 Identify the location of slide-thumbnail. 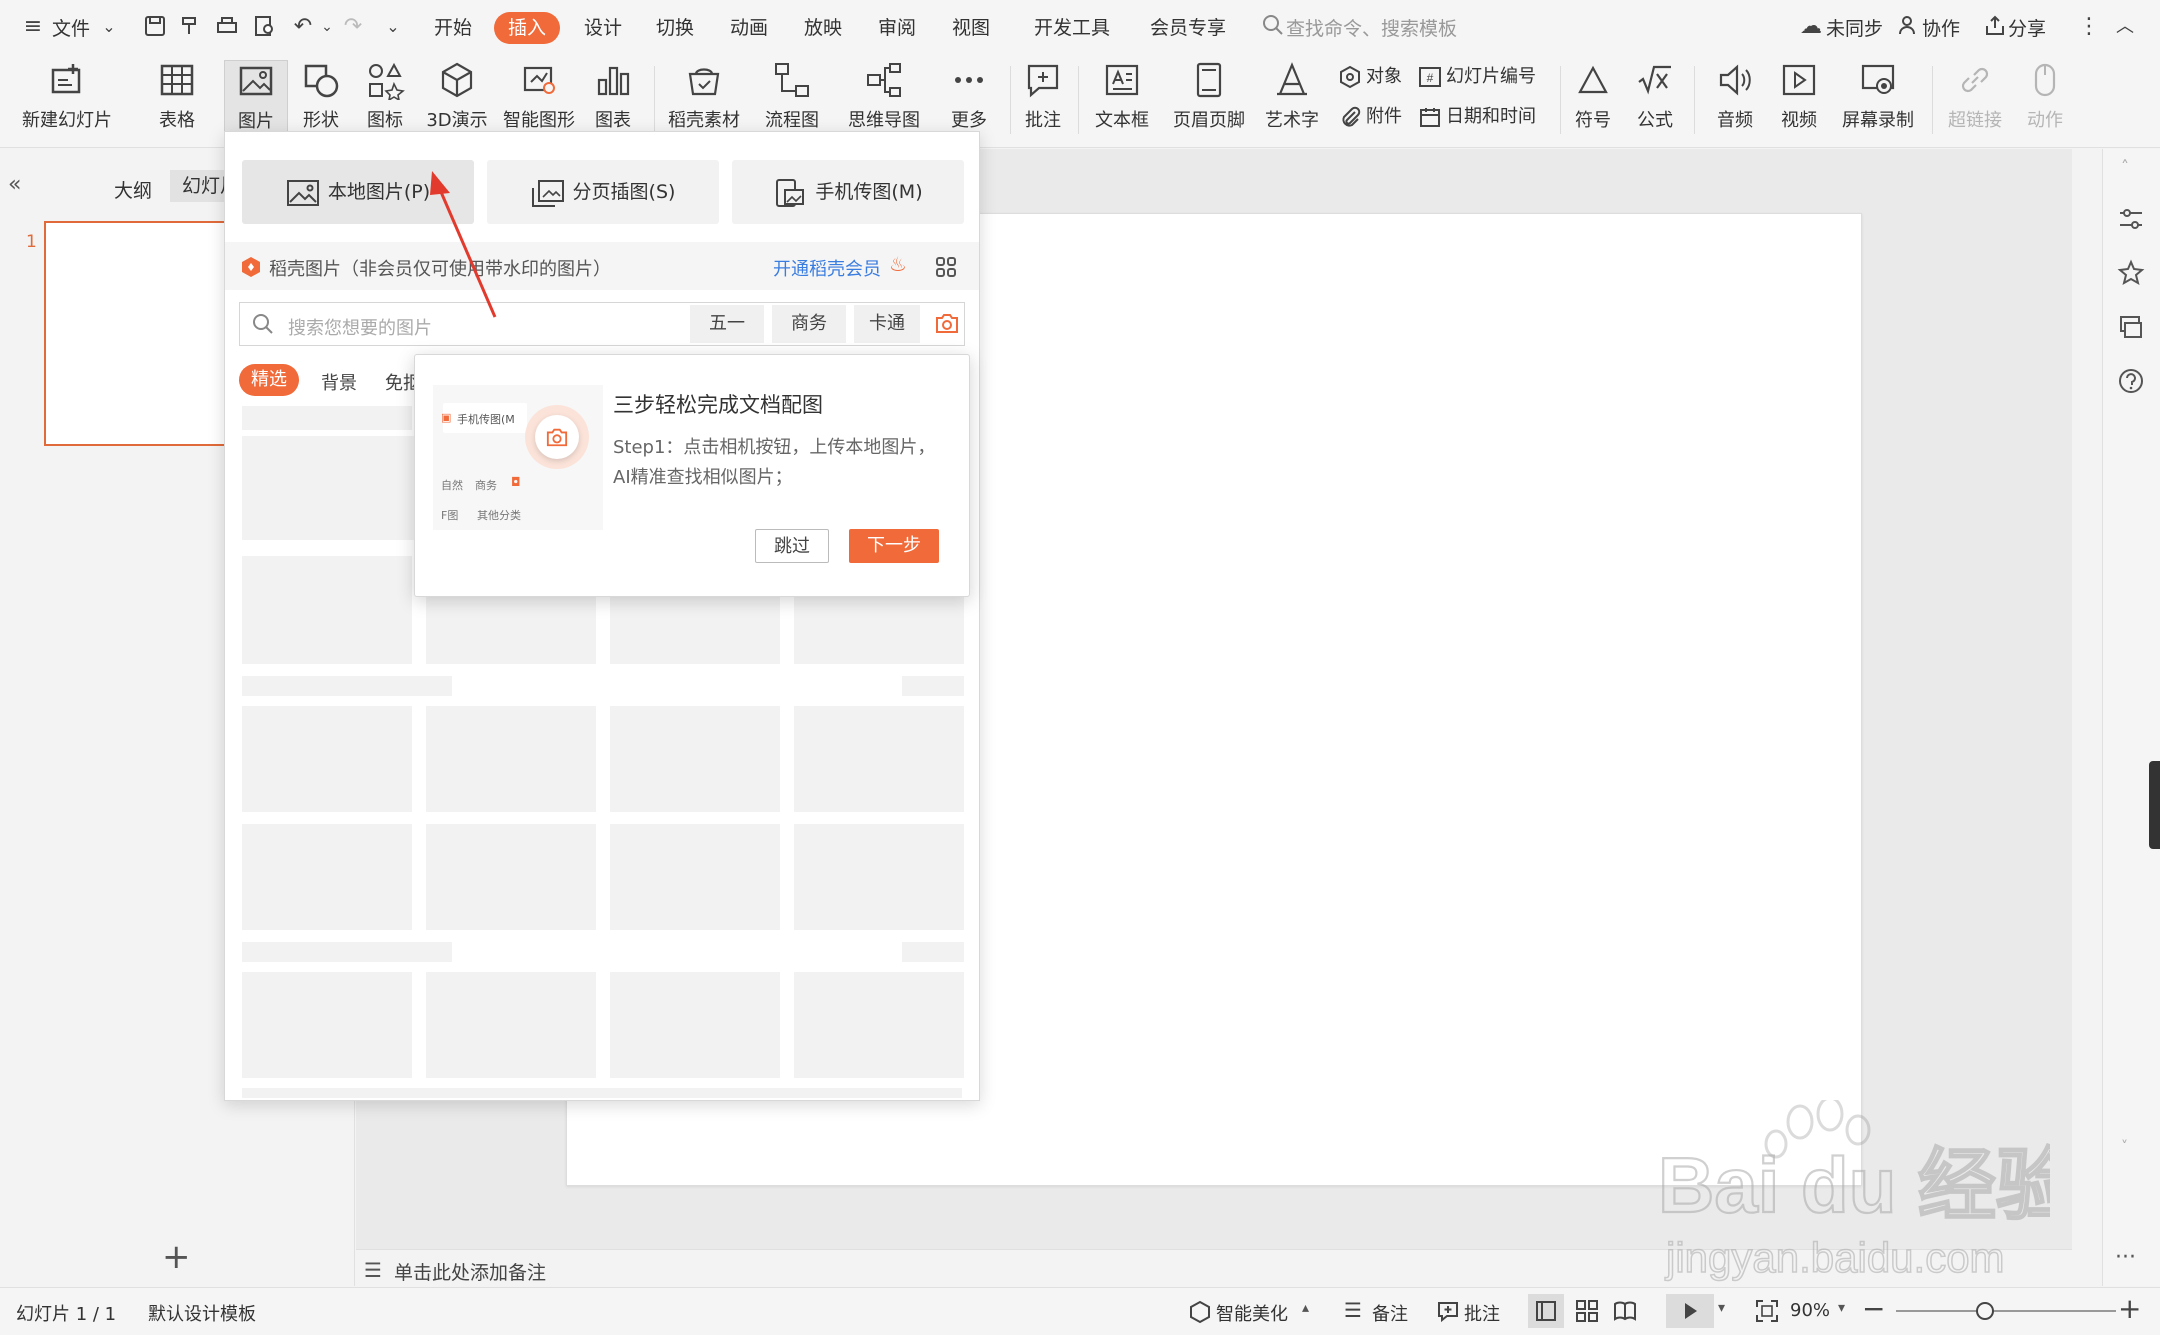
(149, 333).